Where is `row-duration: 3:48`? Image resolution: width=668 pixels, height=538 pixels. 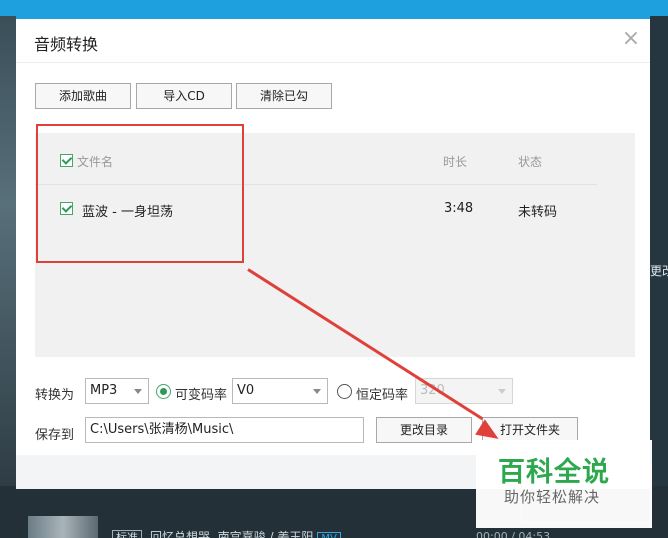 row-duration: 3:48 is located at coordinates (459, 208).